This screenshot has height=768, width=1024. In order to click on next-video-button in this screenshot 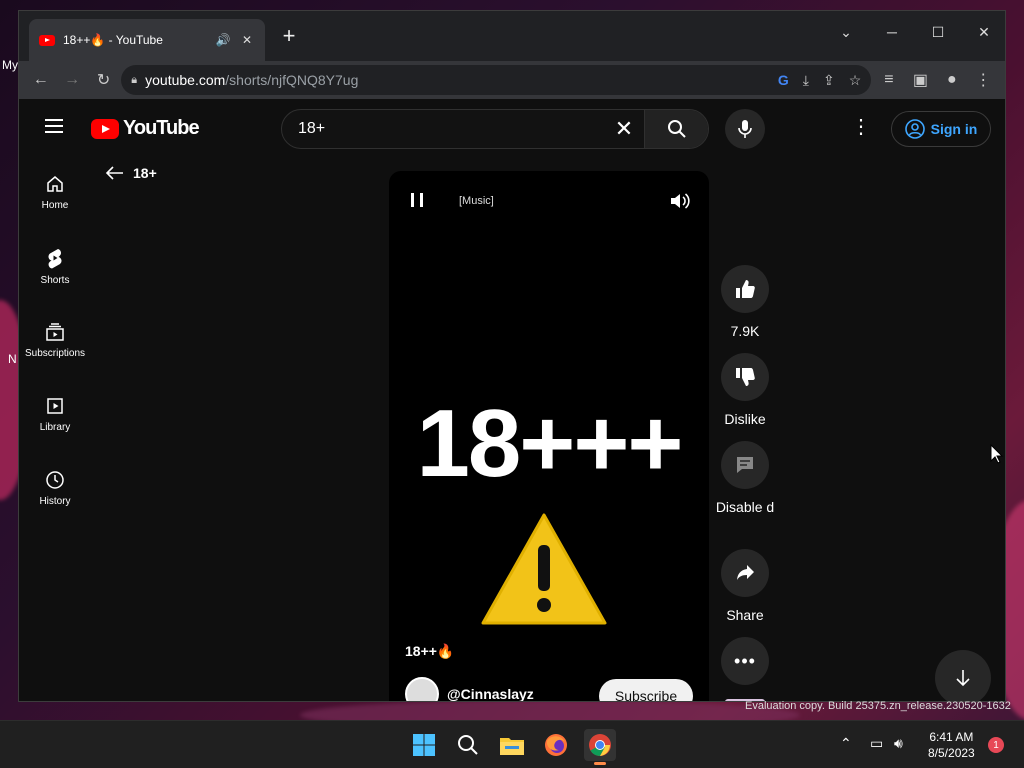, I will do `click(963, 675)`.